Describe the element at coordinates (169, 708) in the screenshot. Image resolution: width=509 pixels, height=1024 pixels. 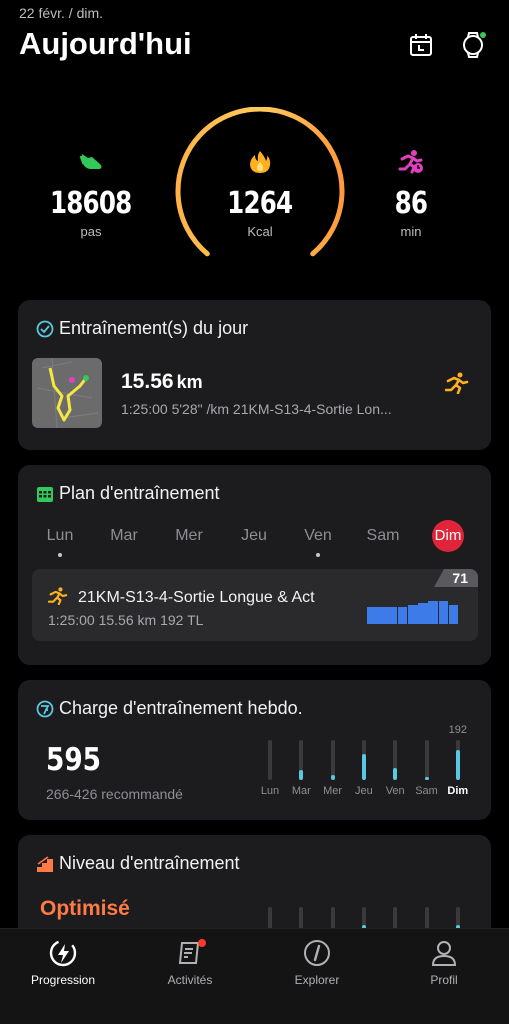
I see `weekly-load-title: Charge d'entraînement hebdo.` at that location.